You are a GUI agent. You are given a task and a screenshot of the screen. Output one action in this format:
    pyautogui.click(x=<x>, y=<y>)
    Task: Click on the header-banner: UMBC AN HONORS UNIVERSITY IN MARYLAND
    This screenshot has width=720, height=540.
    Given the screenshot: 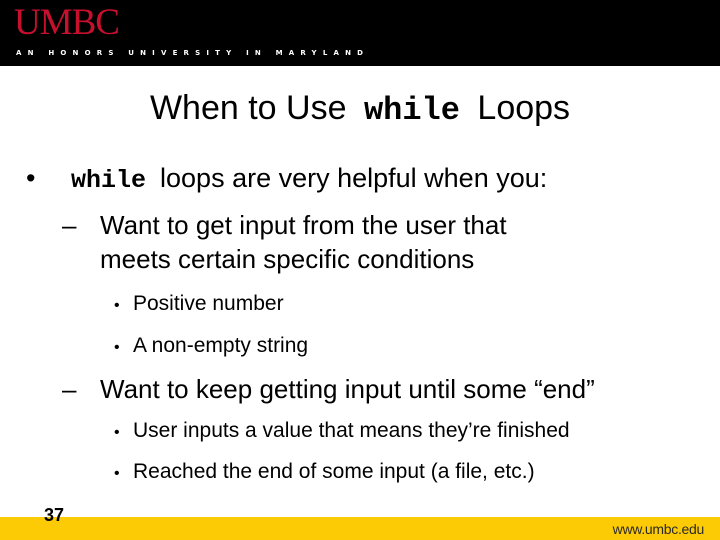 What is the action you would take?
    pyautogui.click(x=360, y=33)
    